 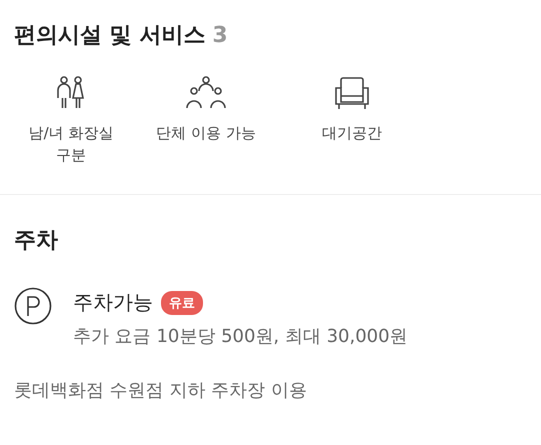 What do you see at coordinates (33, 306) in the screenshot?
I see `parking-icon` at bounding box center [33, 306].